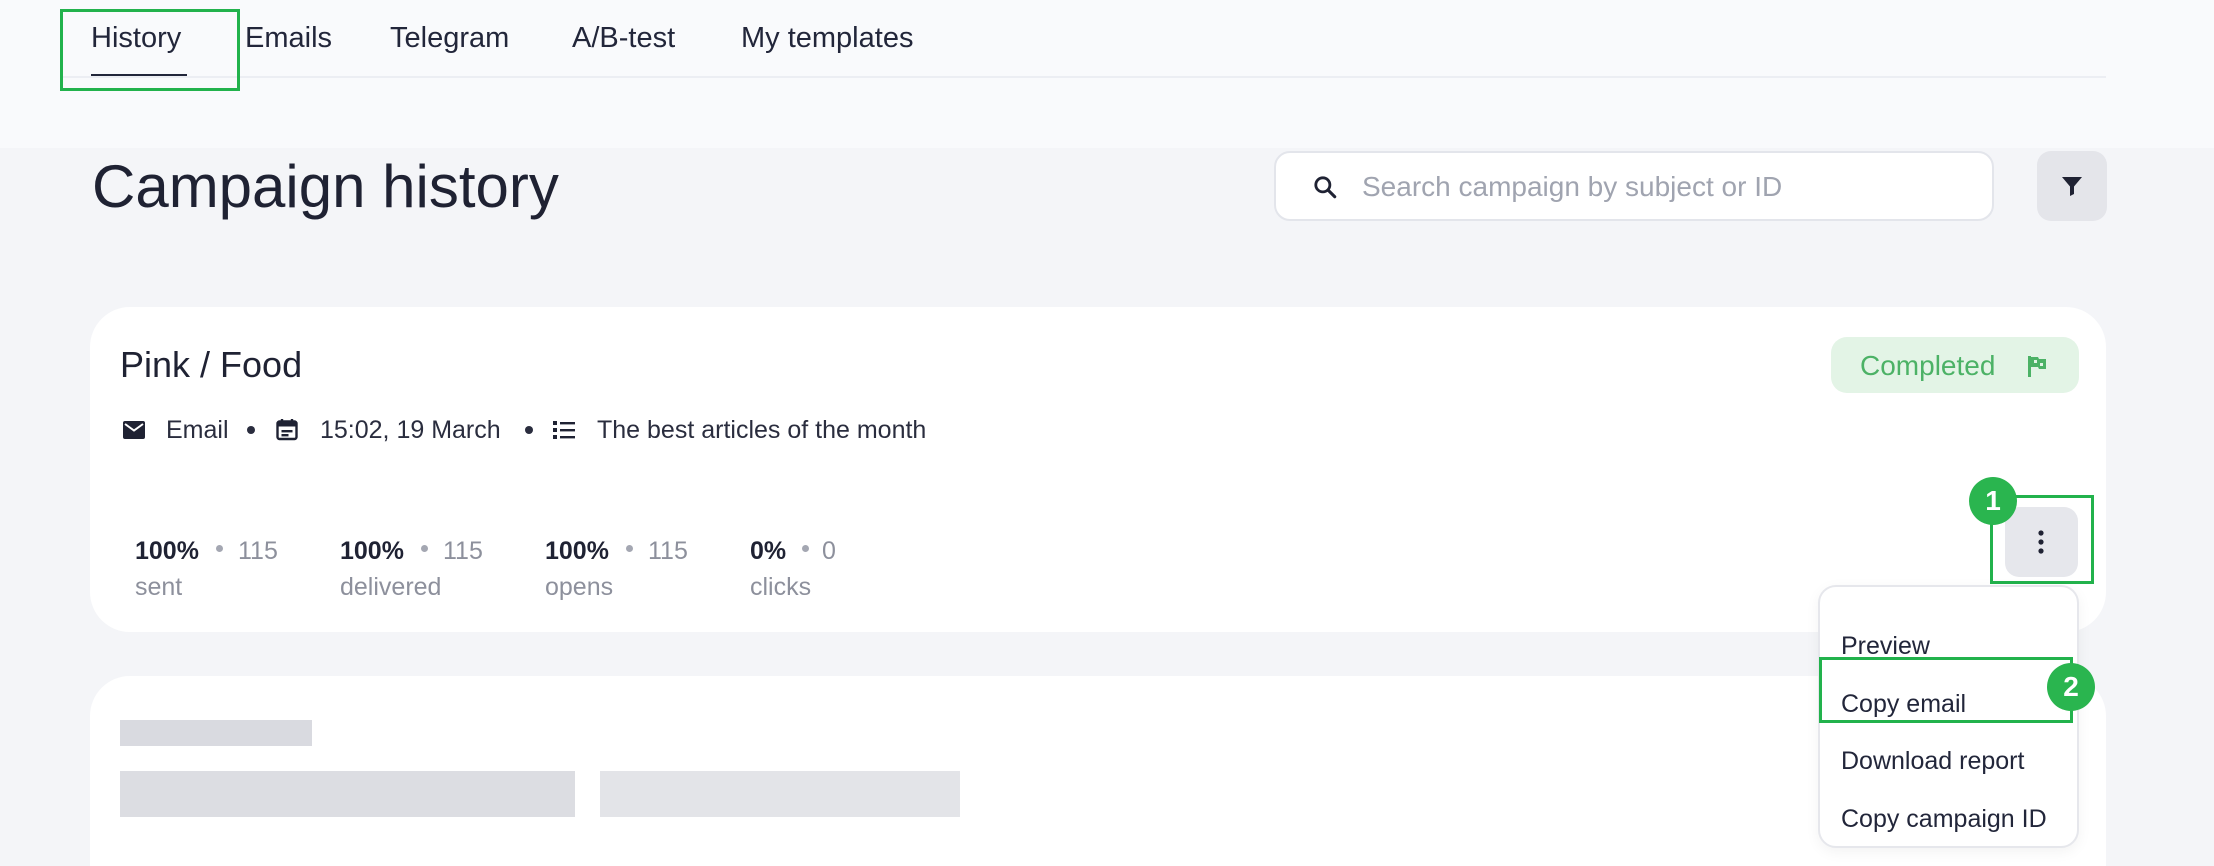 This screenshot has height=866, width=2214. Describe the element at coordinates (1946, 690) in the screenshot. I see `highlight-copy-email` at that location.